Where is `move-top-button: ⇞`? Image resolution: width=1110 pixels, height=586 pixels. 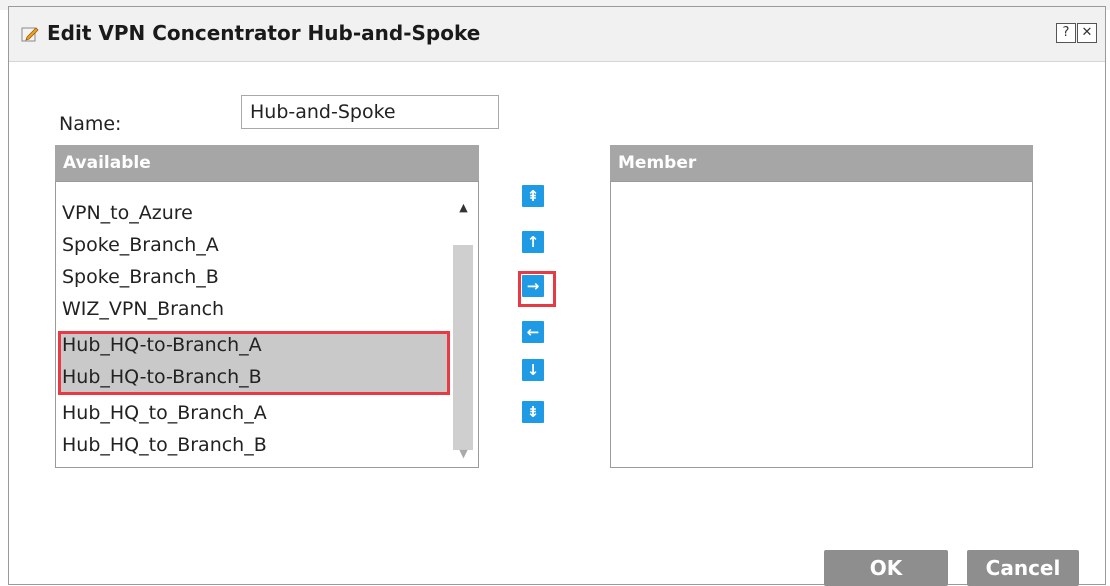
move-top-button: ⇞ is located at coordinates (533, 196).